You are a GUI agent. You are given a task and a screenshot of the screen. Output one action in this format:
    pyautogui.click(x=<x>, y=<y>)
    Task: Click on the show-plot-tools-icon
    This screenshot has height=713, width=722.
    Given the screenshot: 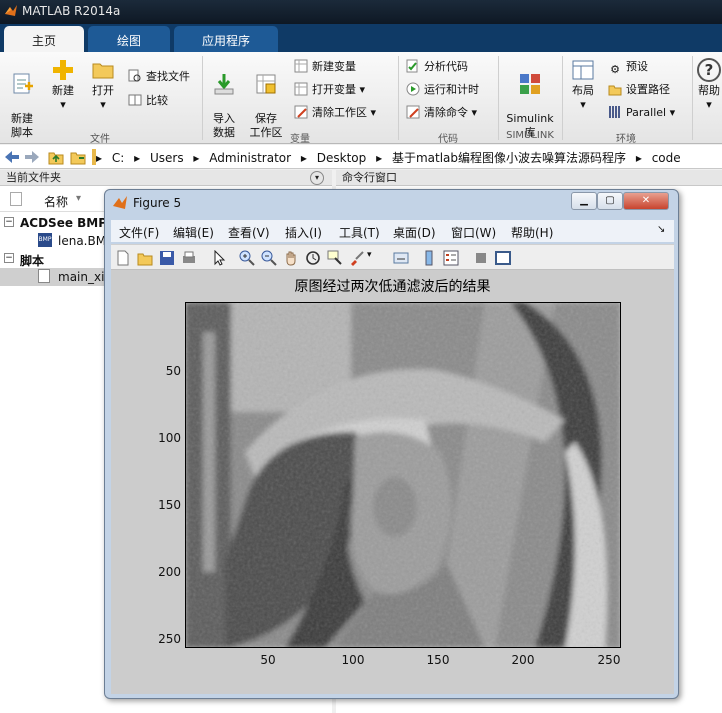 What is the action you would take?
    pyautogui.click(x=503, y=258)
    